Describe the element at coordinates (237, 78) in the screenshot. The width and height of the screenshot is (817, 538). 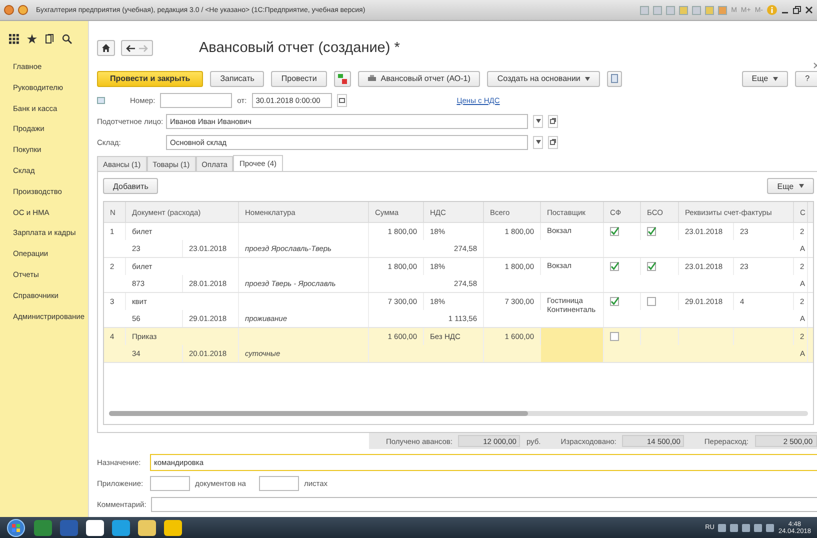
I see `toolbar-button: Записать` at that location.